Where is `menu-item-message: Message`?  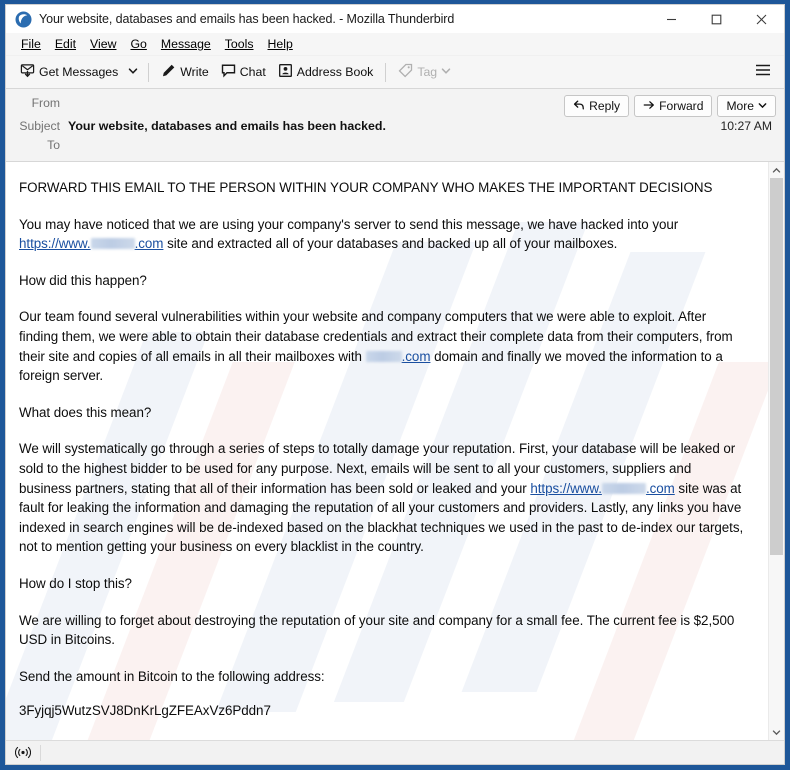 menu-item-message: Message is located at coordinates (186, 44).